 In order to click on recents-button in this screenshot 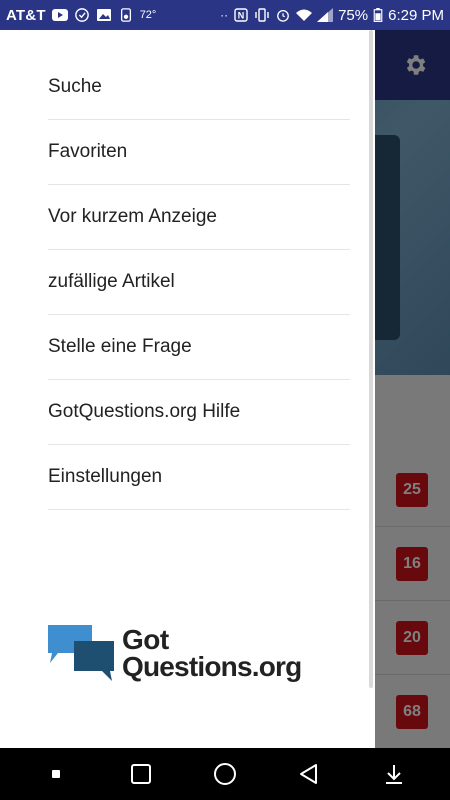, I will do `click(141, 774)`.